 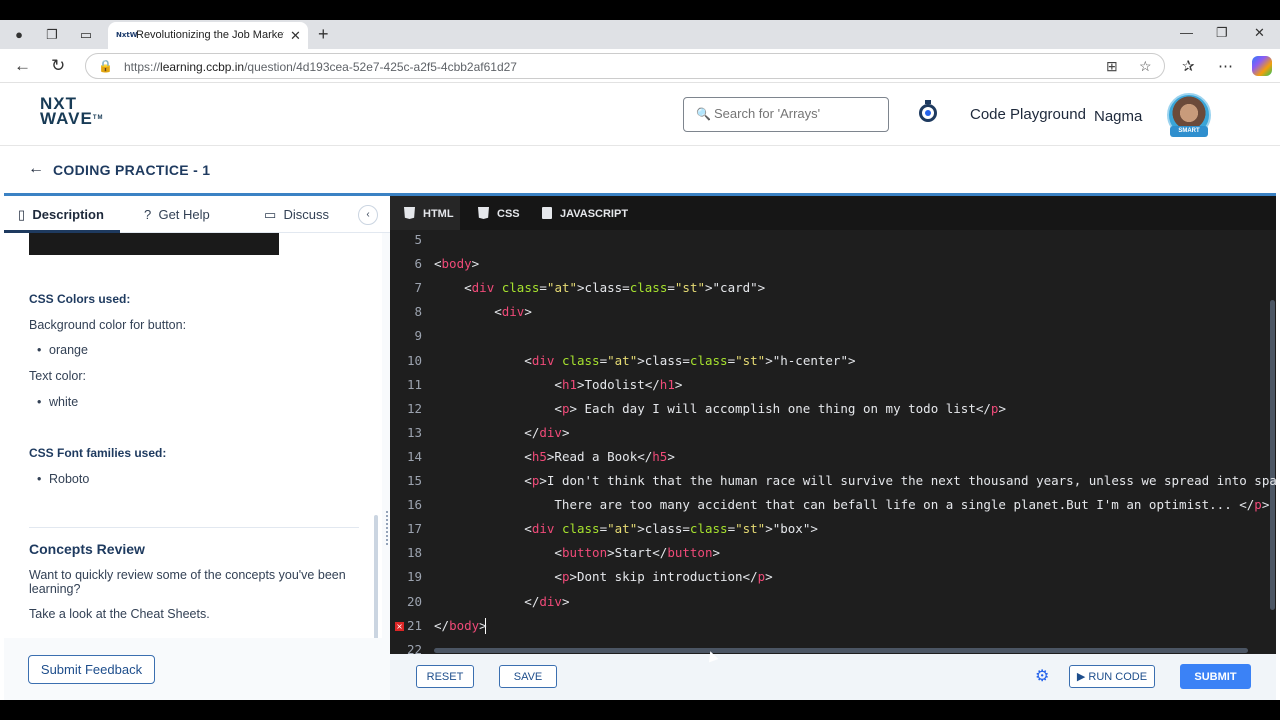 What do you see at coordinates (62, 350) in the screenshot?
I see `list-item: orange` at bounding box center [62, 350].